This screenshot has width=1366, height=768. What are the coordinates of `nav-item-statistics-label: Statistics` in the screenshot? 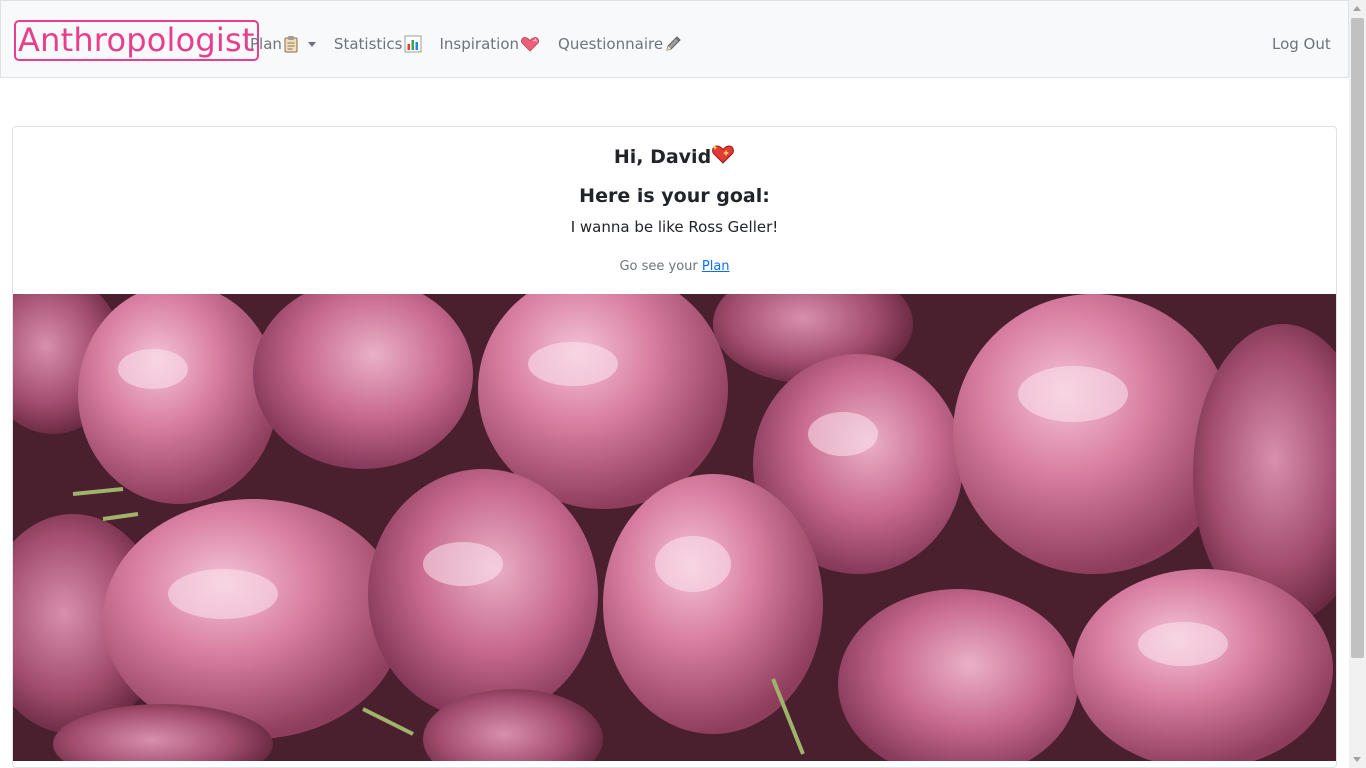 It's located at (368, 44).